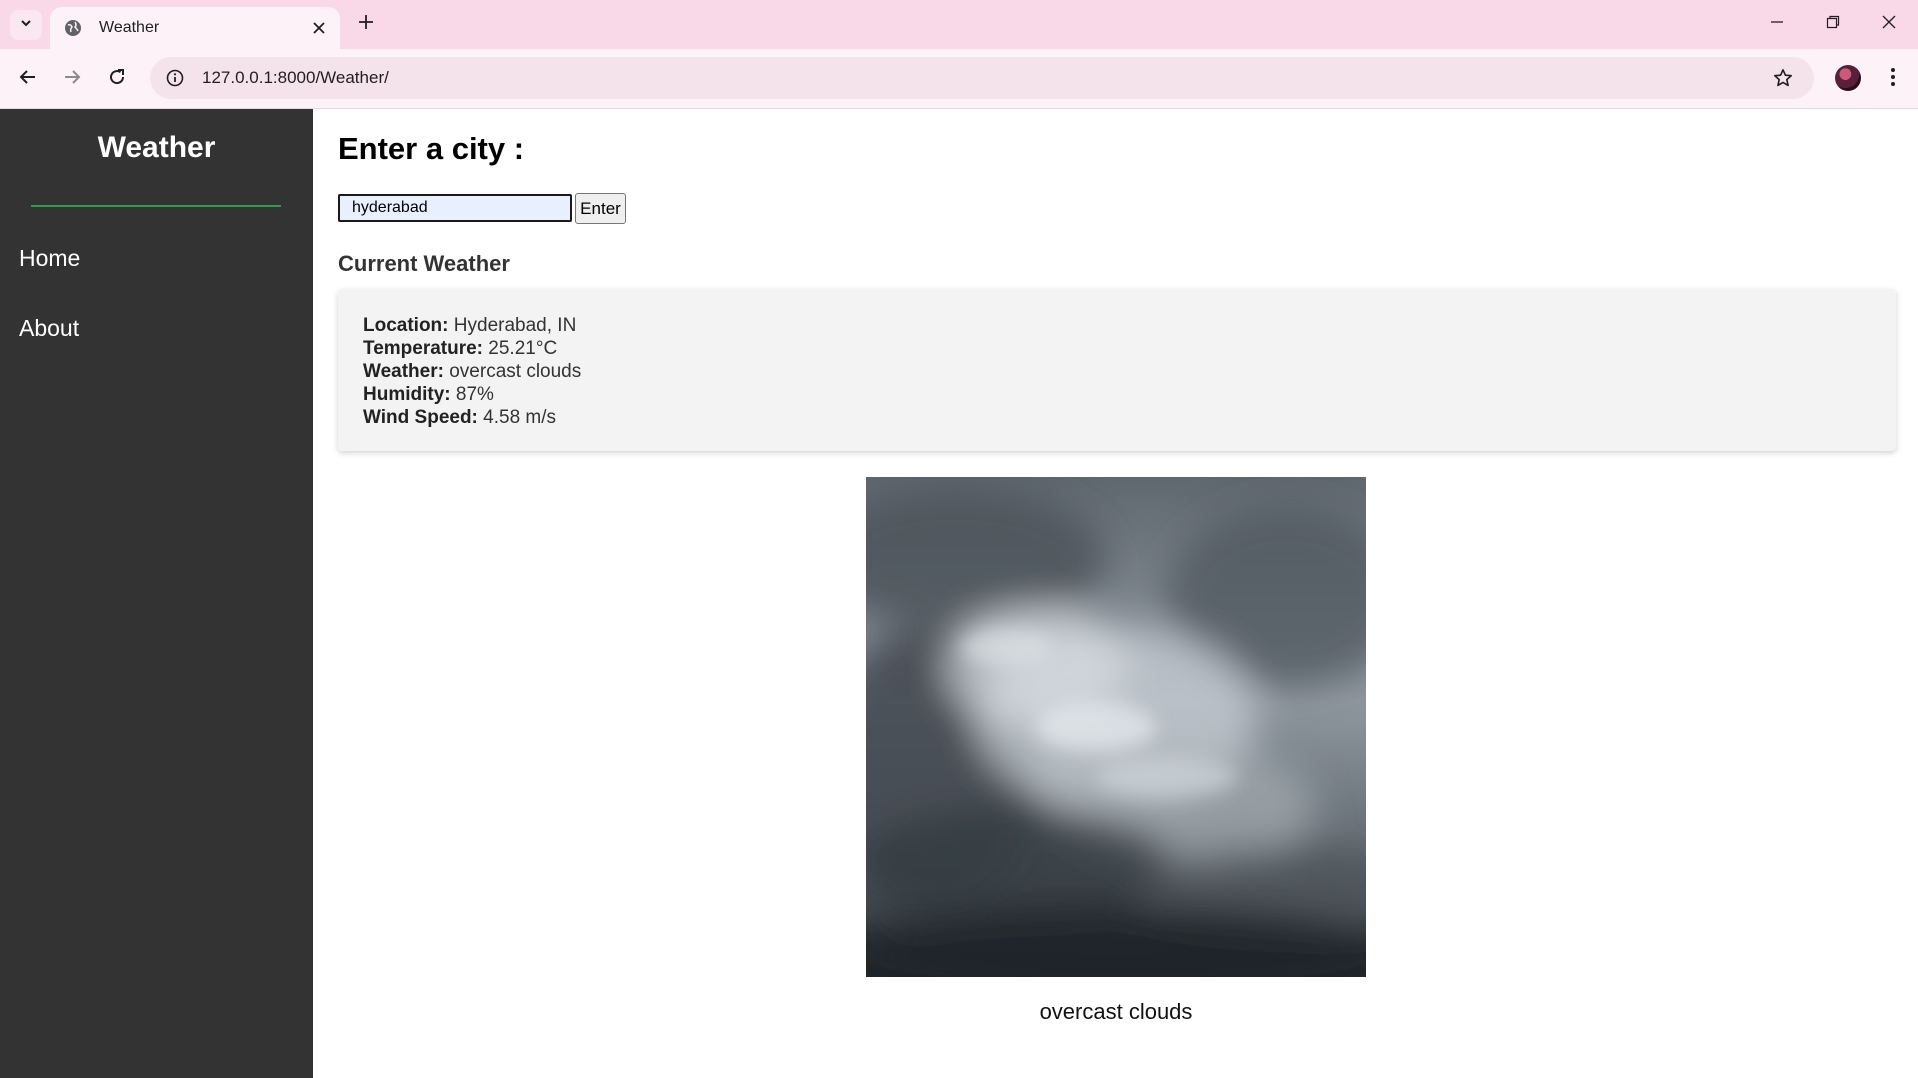 The width and height of the screenshot is (1918, 1078). I want to click on back-button, so click(28, 79).